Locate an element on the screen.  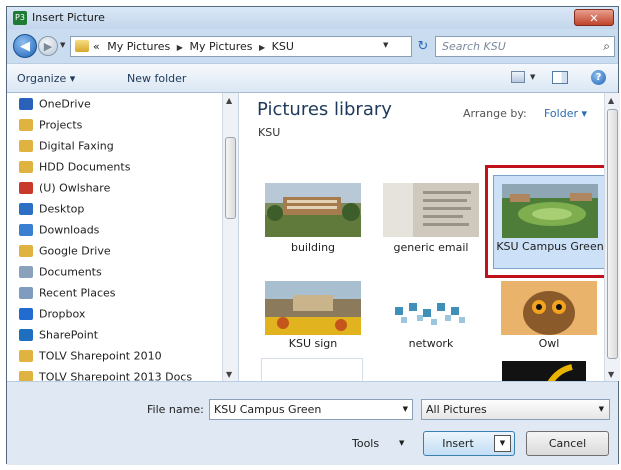
thumbnail-label: network is located at coordinates (431, 343).